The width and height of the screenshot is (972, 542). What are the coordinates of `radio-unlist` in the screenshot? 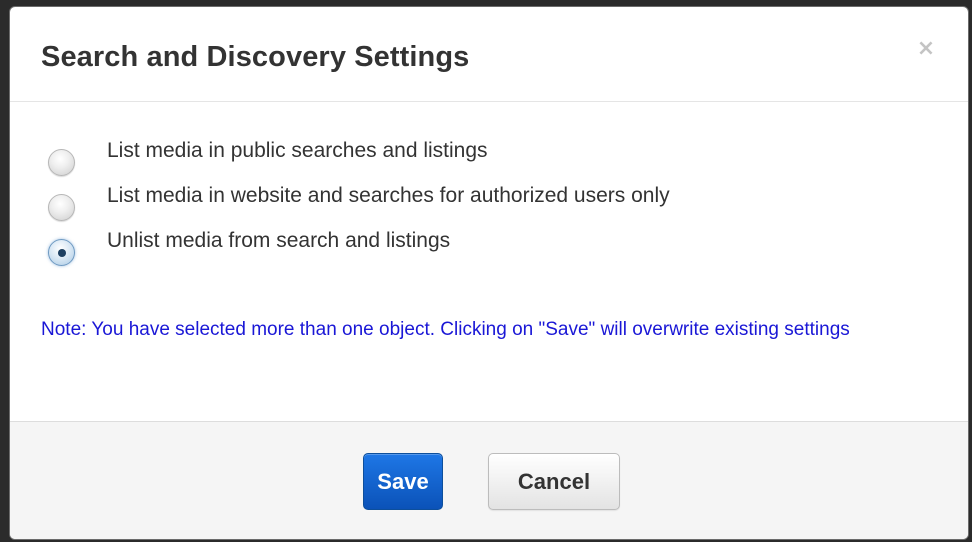 It's located at (61, 252).